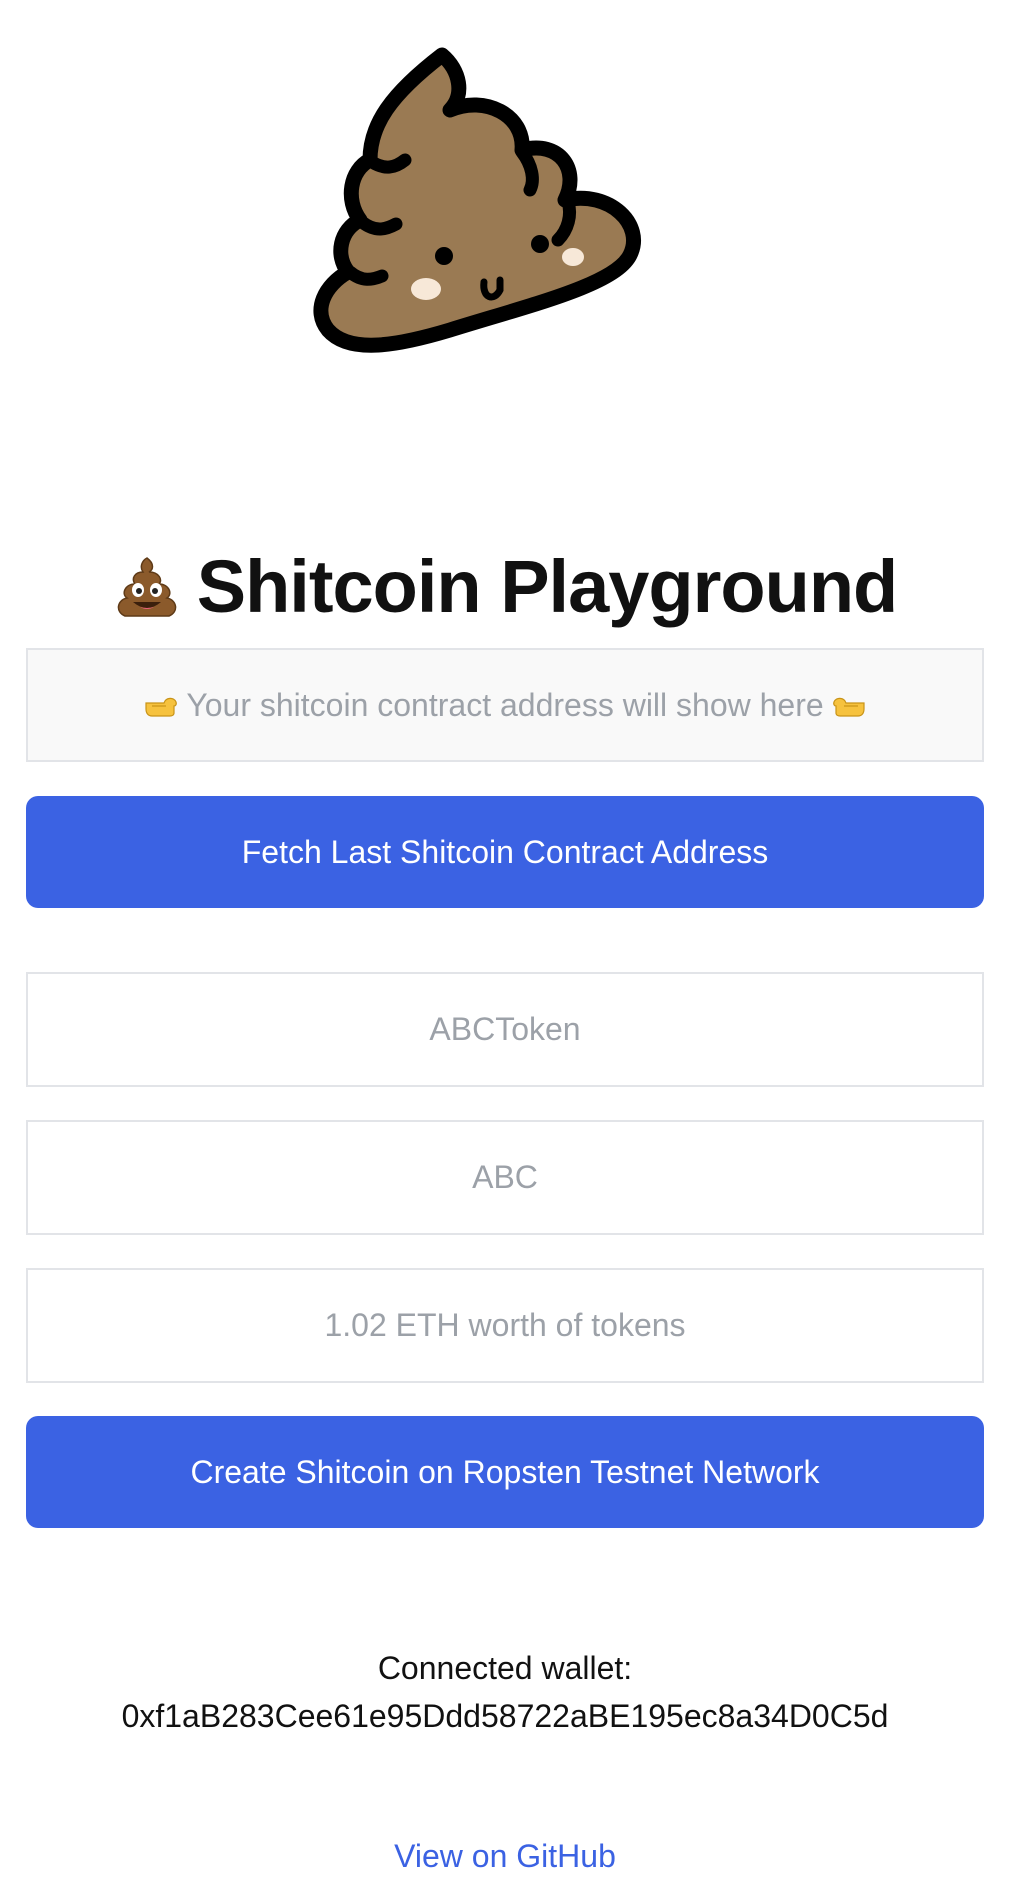 This screenshot has width=1010, height=1880. What do you see at coordinates (505, 1325) in the screenshot?
I see `eth-amount-input` at bounding box center [505, 1325].